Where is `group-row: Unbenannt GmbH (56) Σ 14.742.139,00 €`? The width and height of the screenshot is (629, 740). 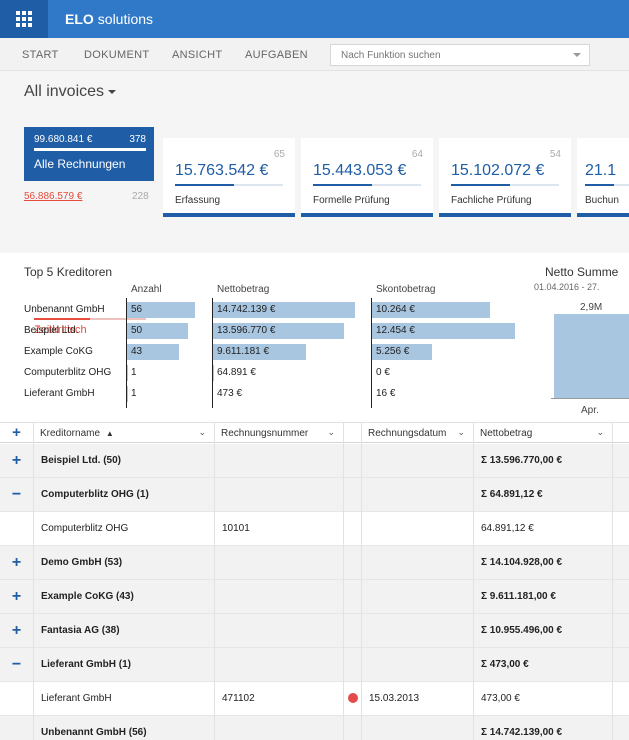 group-row: Unbenannt GmbH (56) Σ 14.742.139,00 € is located at coordinates (314, 728).